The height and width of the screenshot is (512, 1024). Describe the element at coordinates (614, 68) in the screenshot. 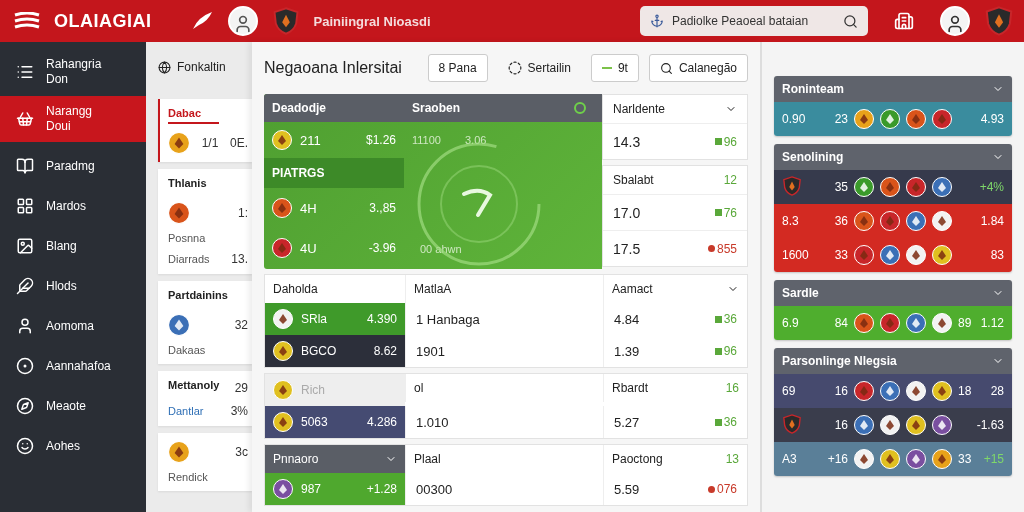

I see `toolbar-button: 9t` at that location.